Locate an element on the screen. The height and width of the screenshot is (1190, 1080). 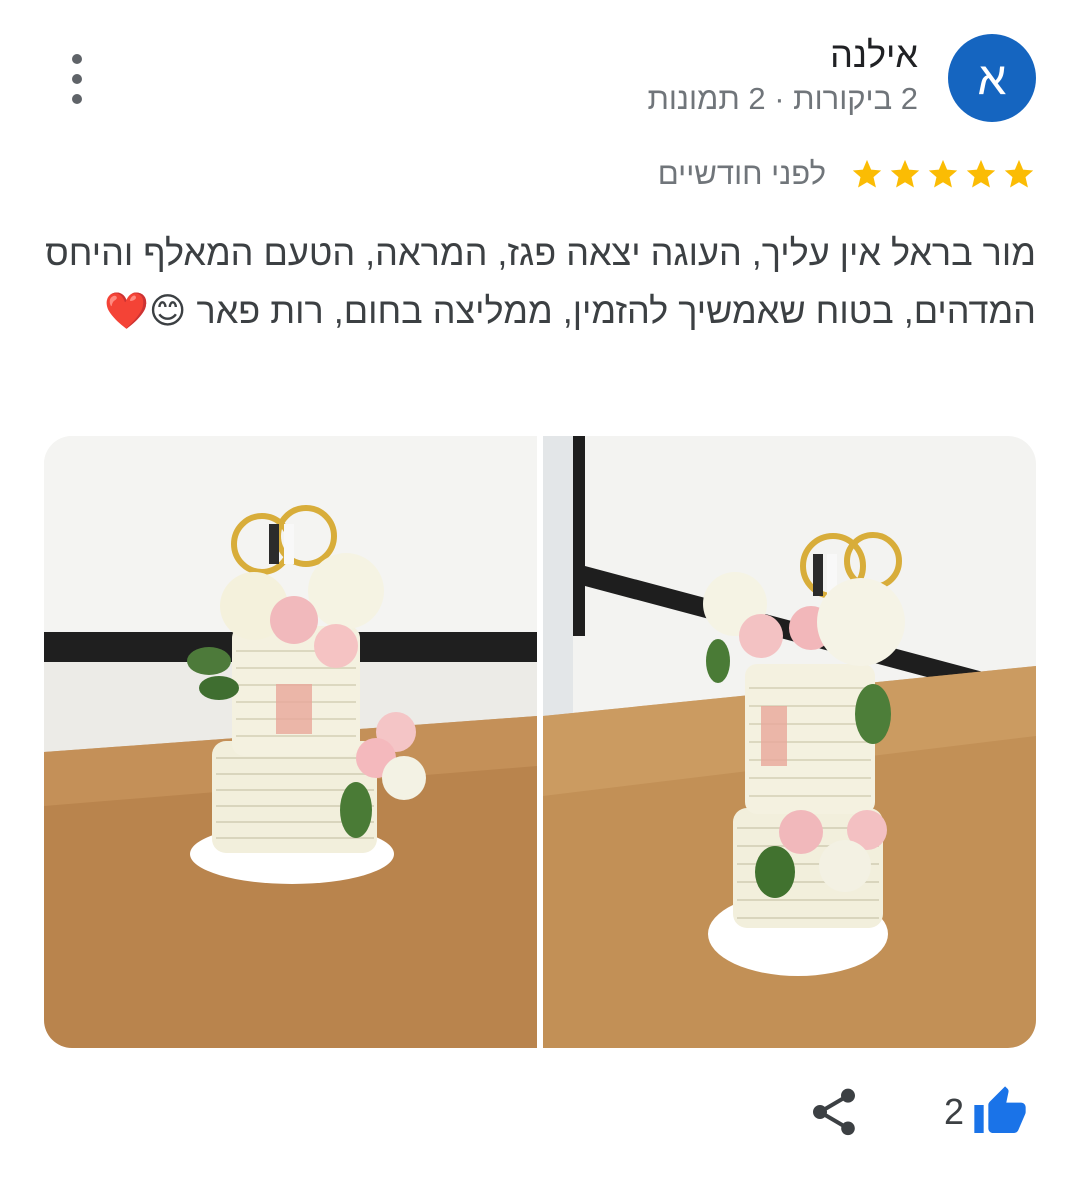
thumb-up-icon is located at coordinates (1000, 1109).